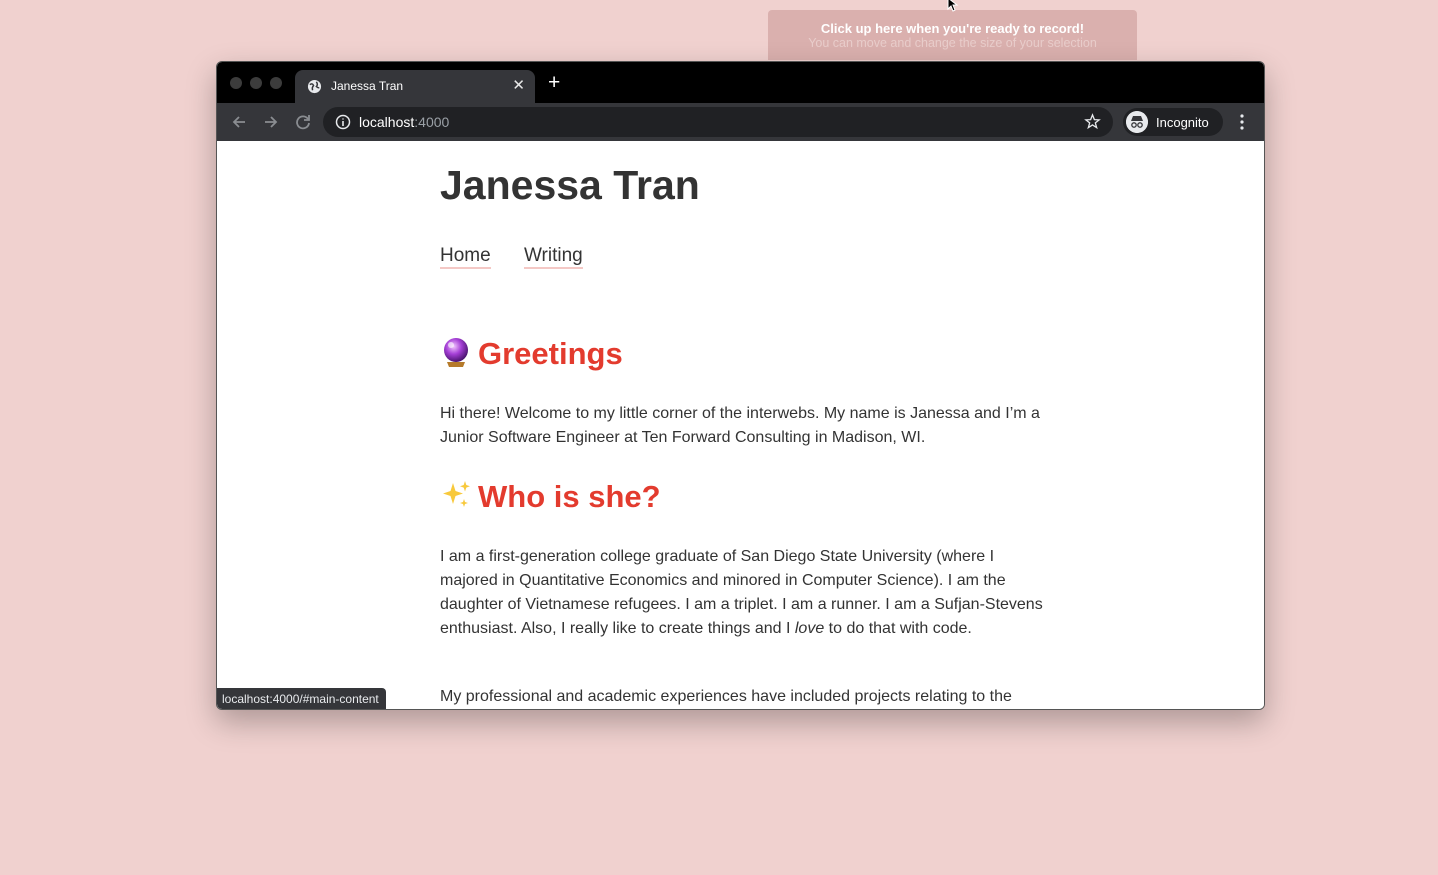 The image size is (1438, 875). What do you see at coordinates (271, 122) in the screenshot?
I see `forward-icon` at bounding box center [271, 122].